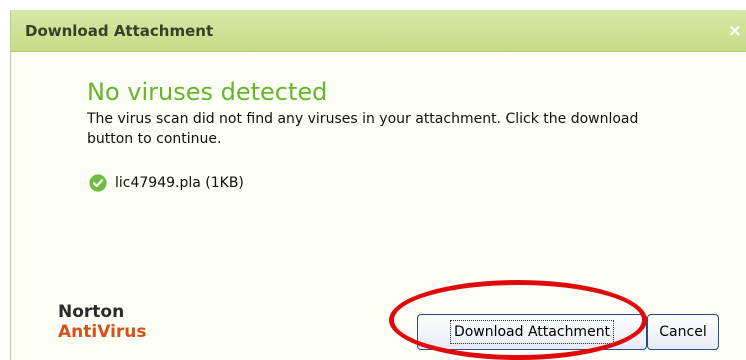 The width and height of the screenshot is (746, 360). I want to click on download-attachment-button: Download Attachment, so click(532, 332).